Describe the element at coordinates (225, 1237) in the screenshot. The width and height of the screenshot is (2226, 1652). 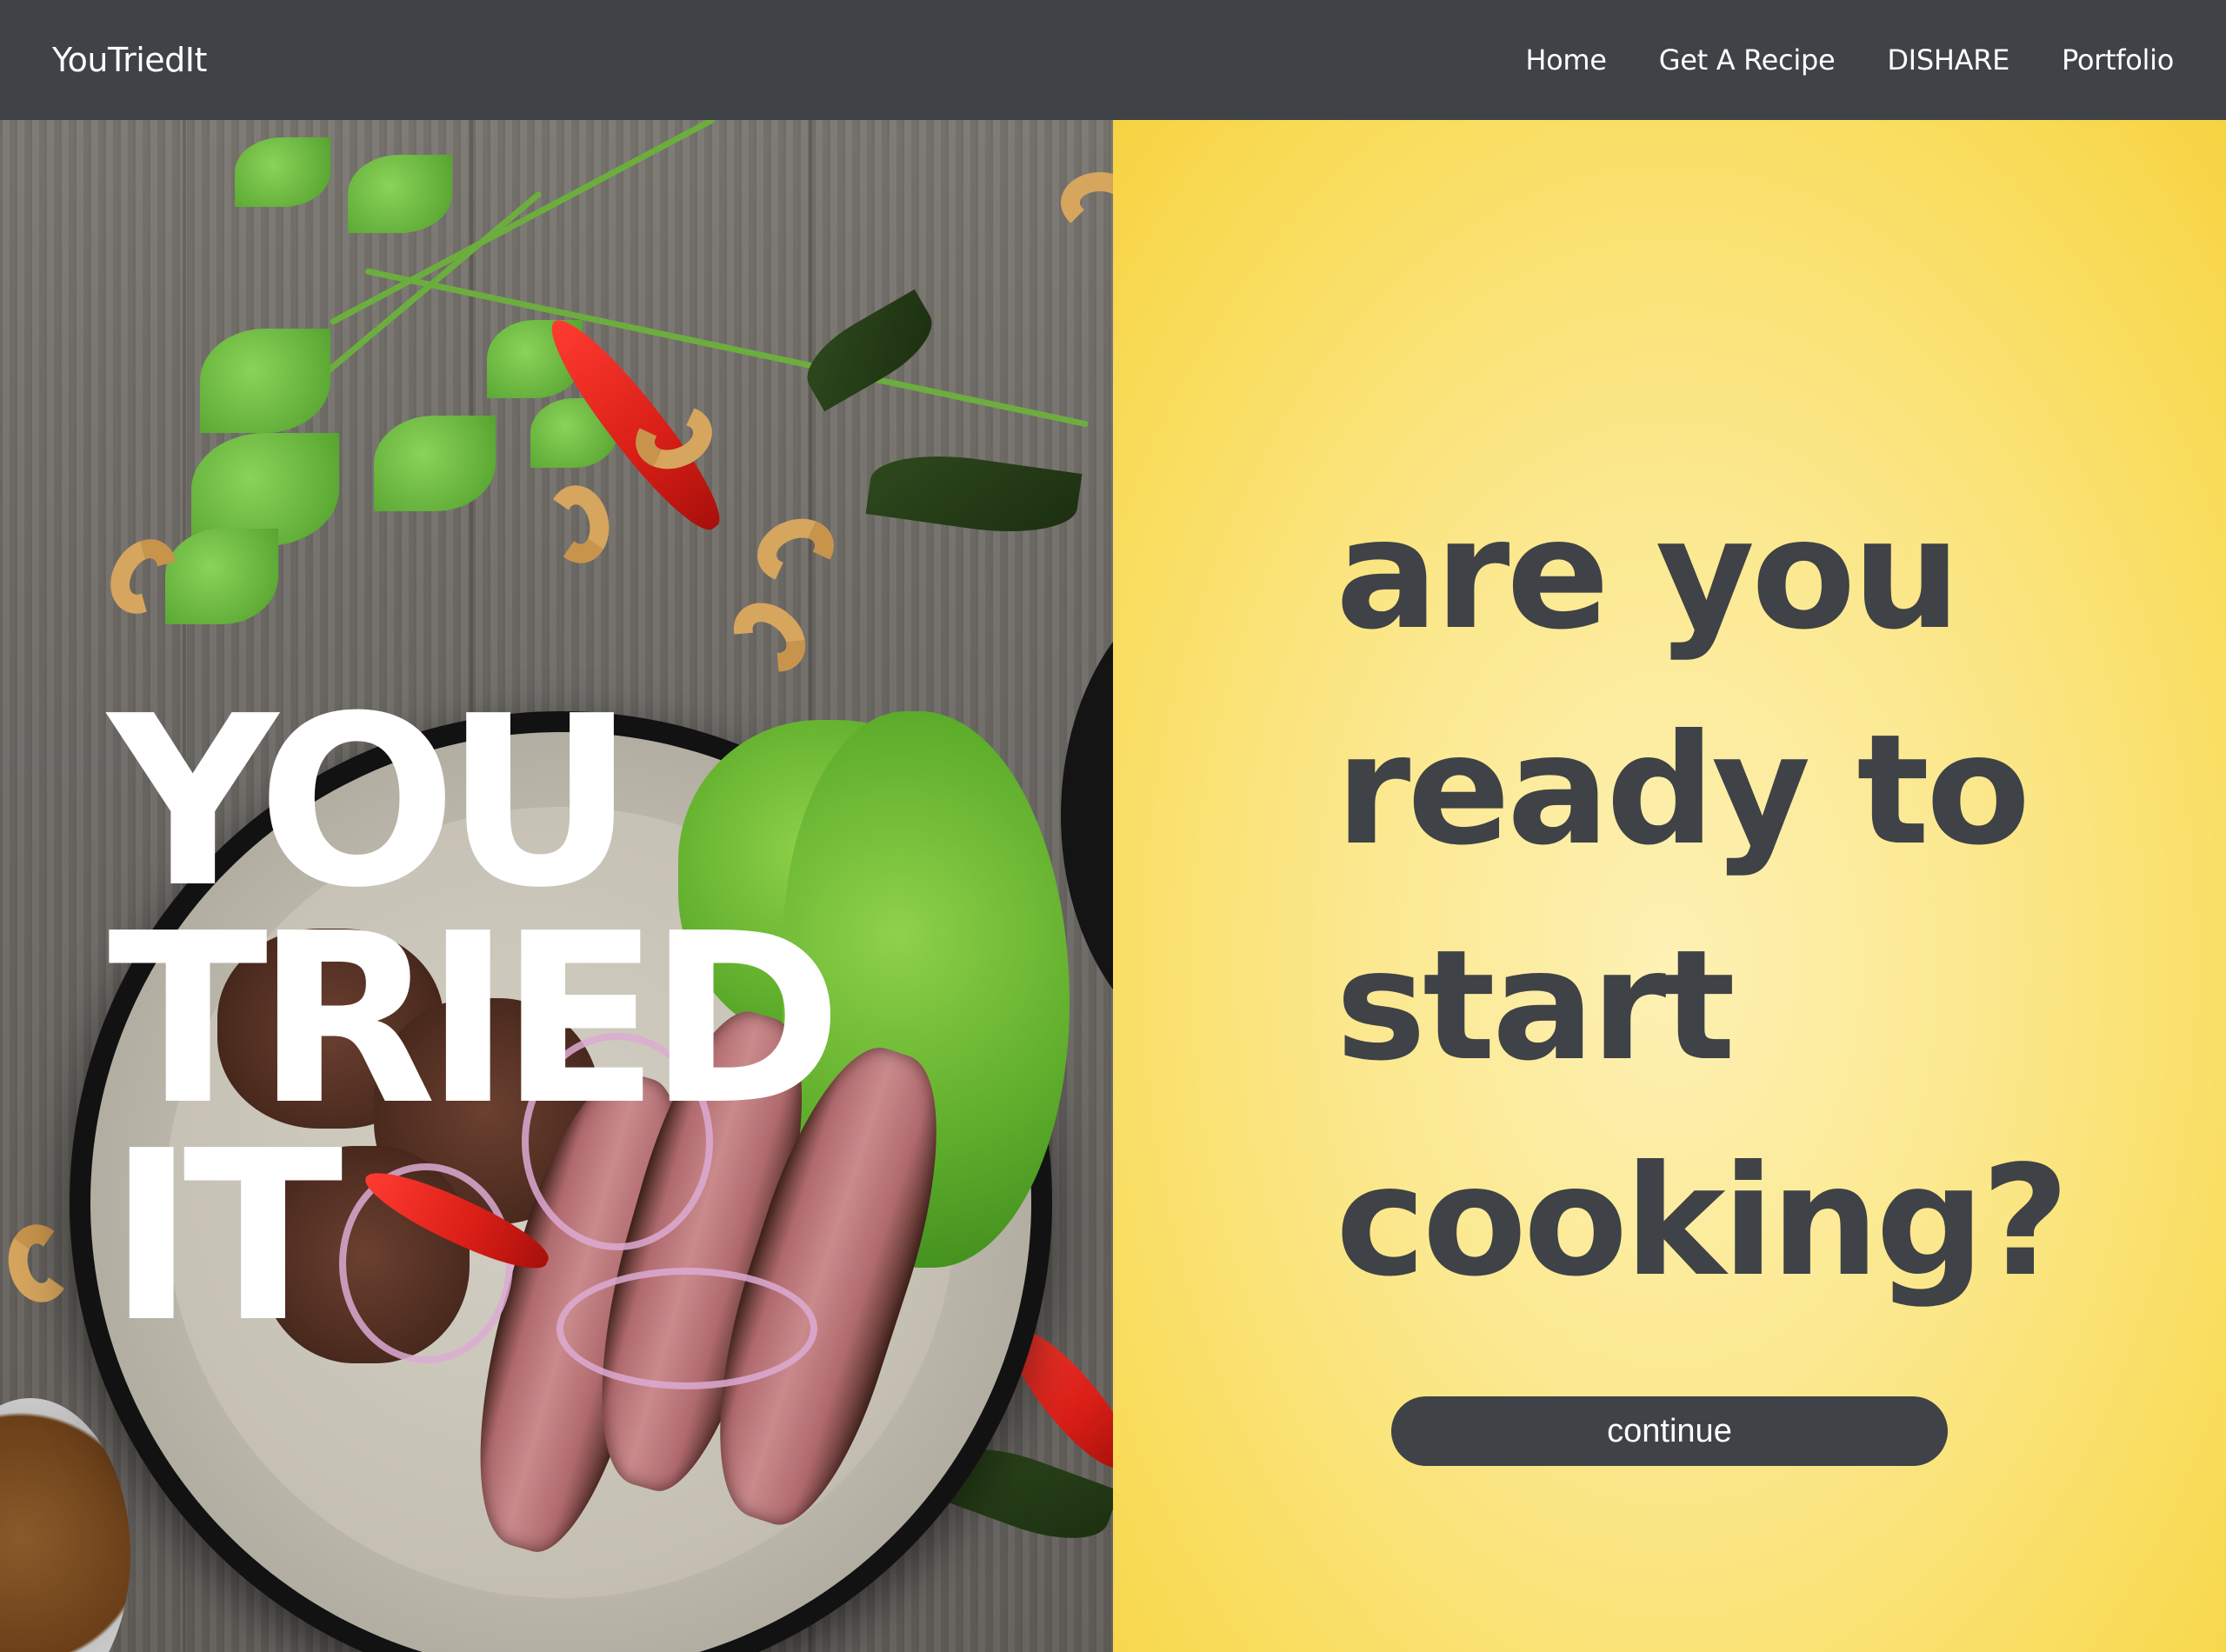
I see `hero-title-line: IT` at that location.